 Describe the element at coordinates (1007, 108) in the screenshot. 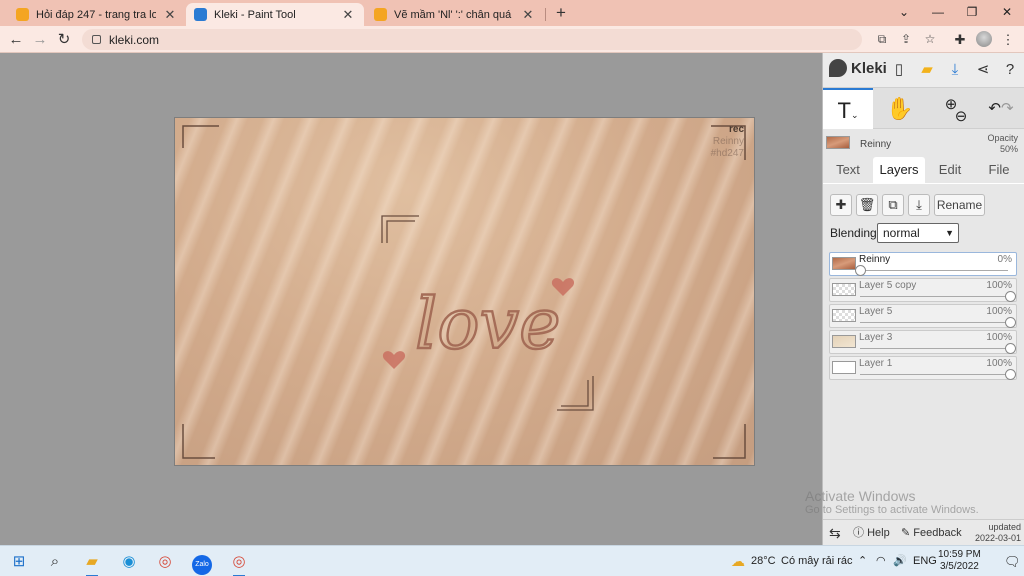

I see `redo-icon: ↷` at that location.